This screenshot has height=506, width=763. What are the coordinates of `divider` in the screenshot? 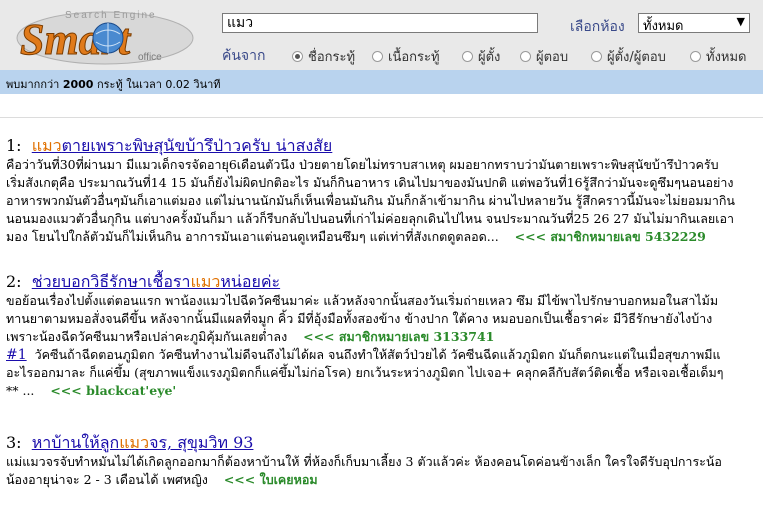 It's located at (381, 117).